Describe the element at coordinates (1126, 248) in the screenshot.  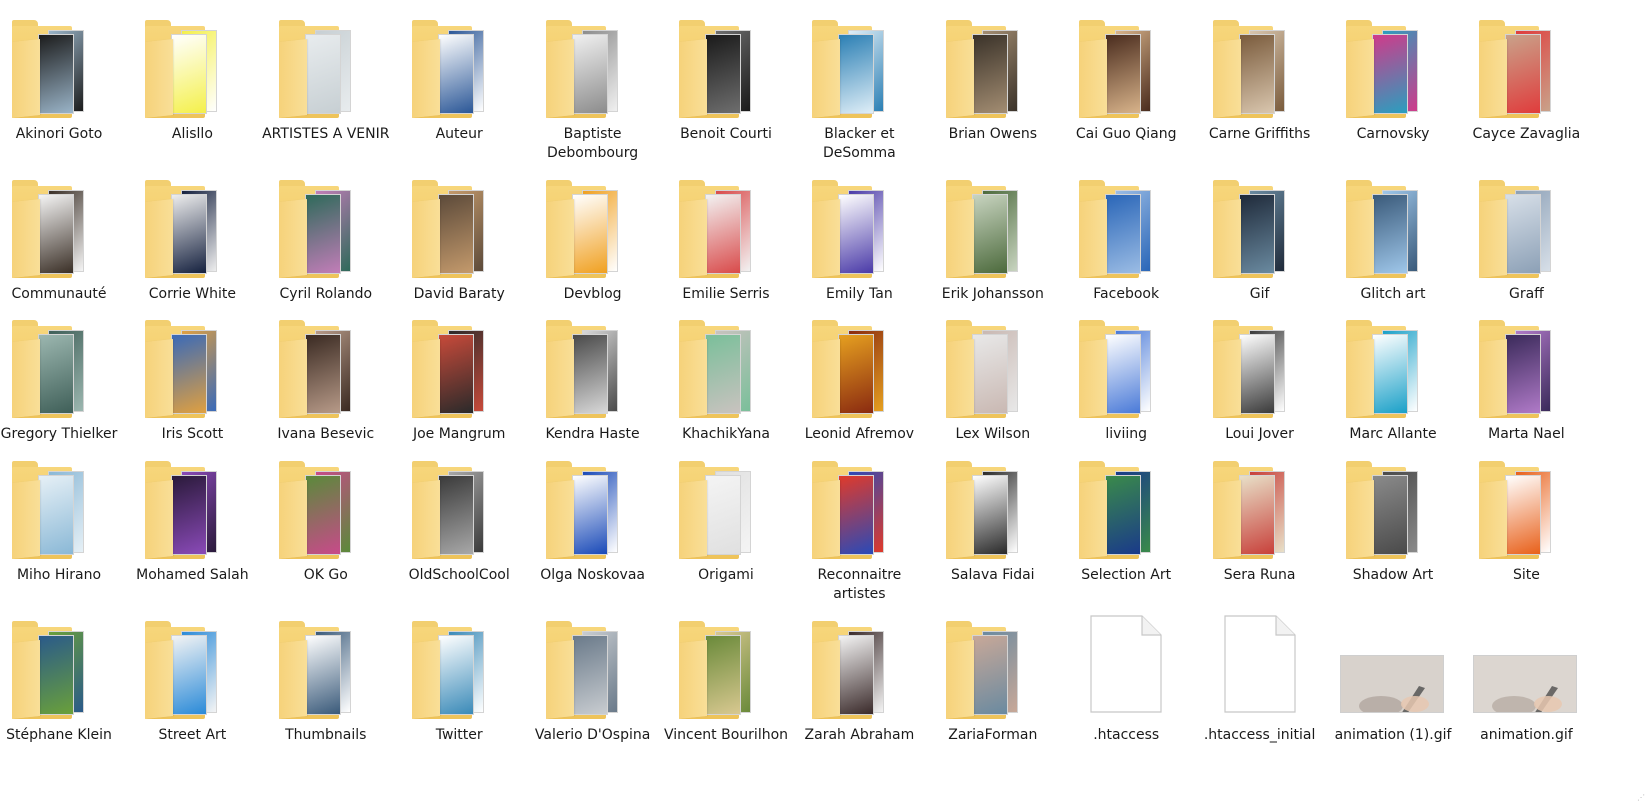
I see `folder-item-facebook: Facebook` at that location.